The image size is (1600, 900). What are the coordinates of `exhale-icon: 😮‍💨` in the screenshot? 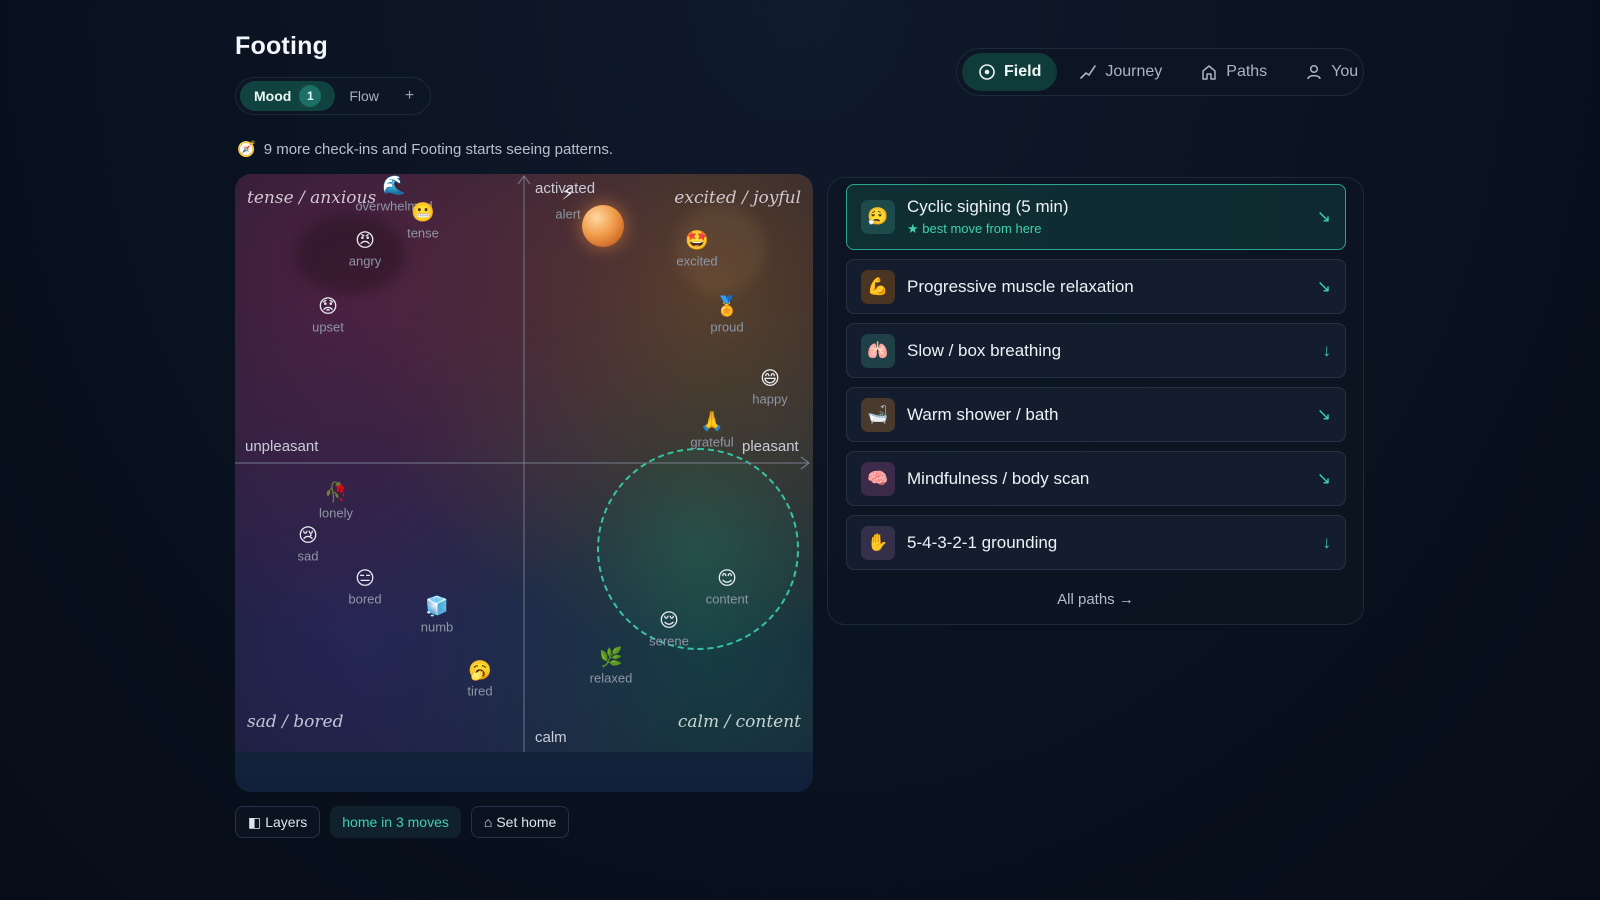 It's located at (878, 217).